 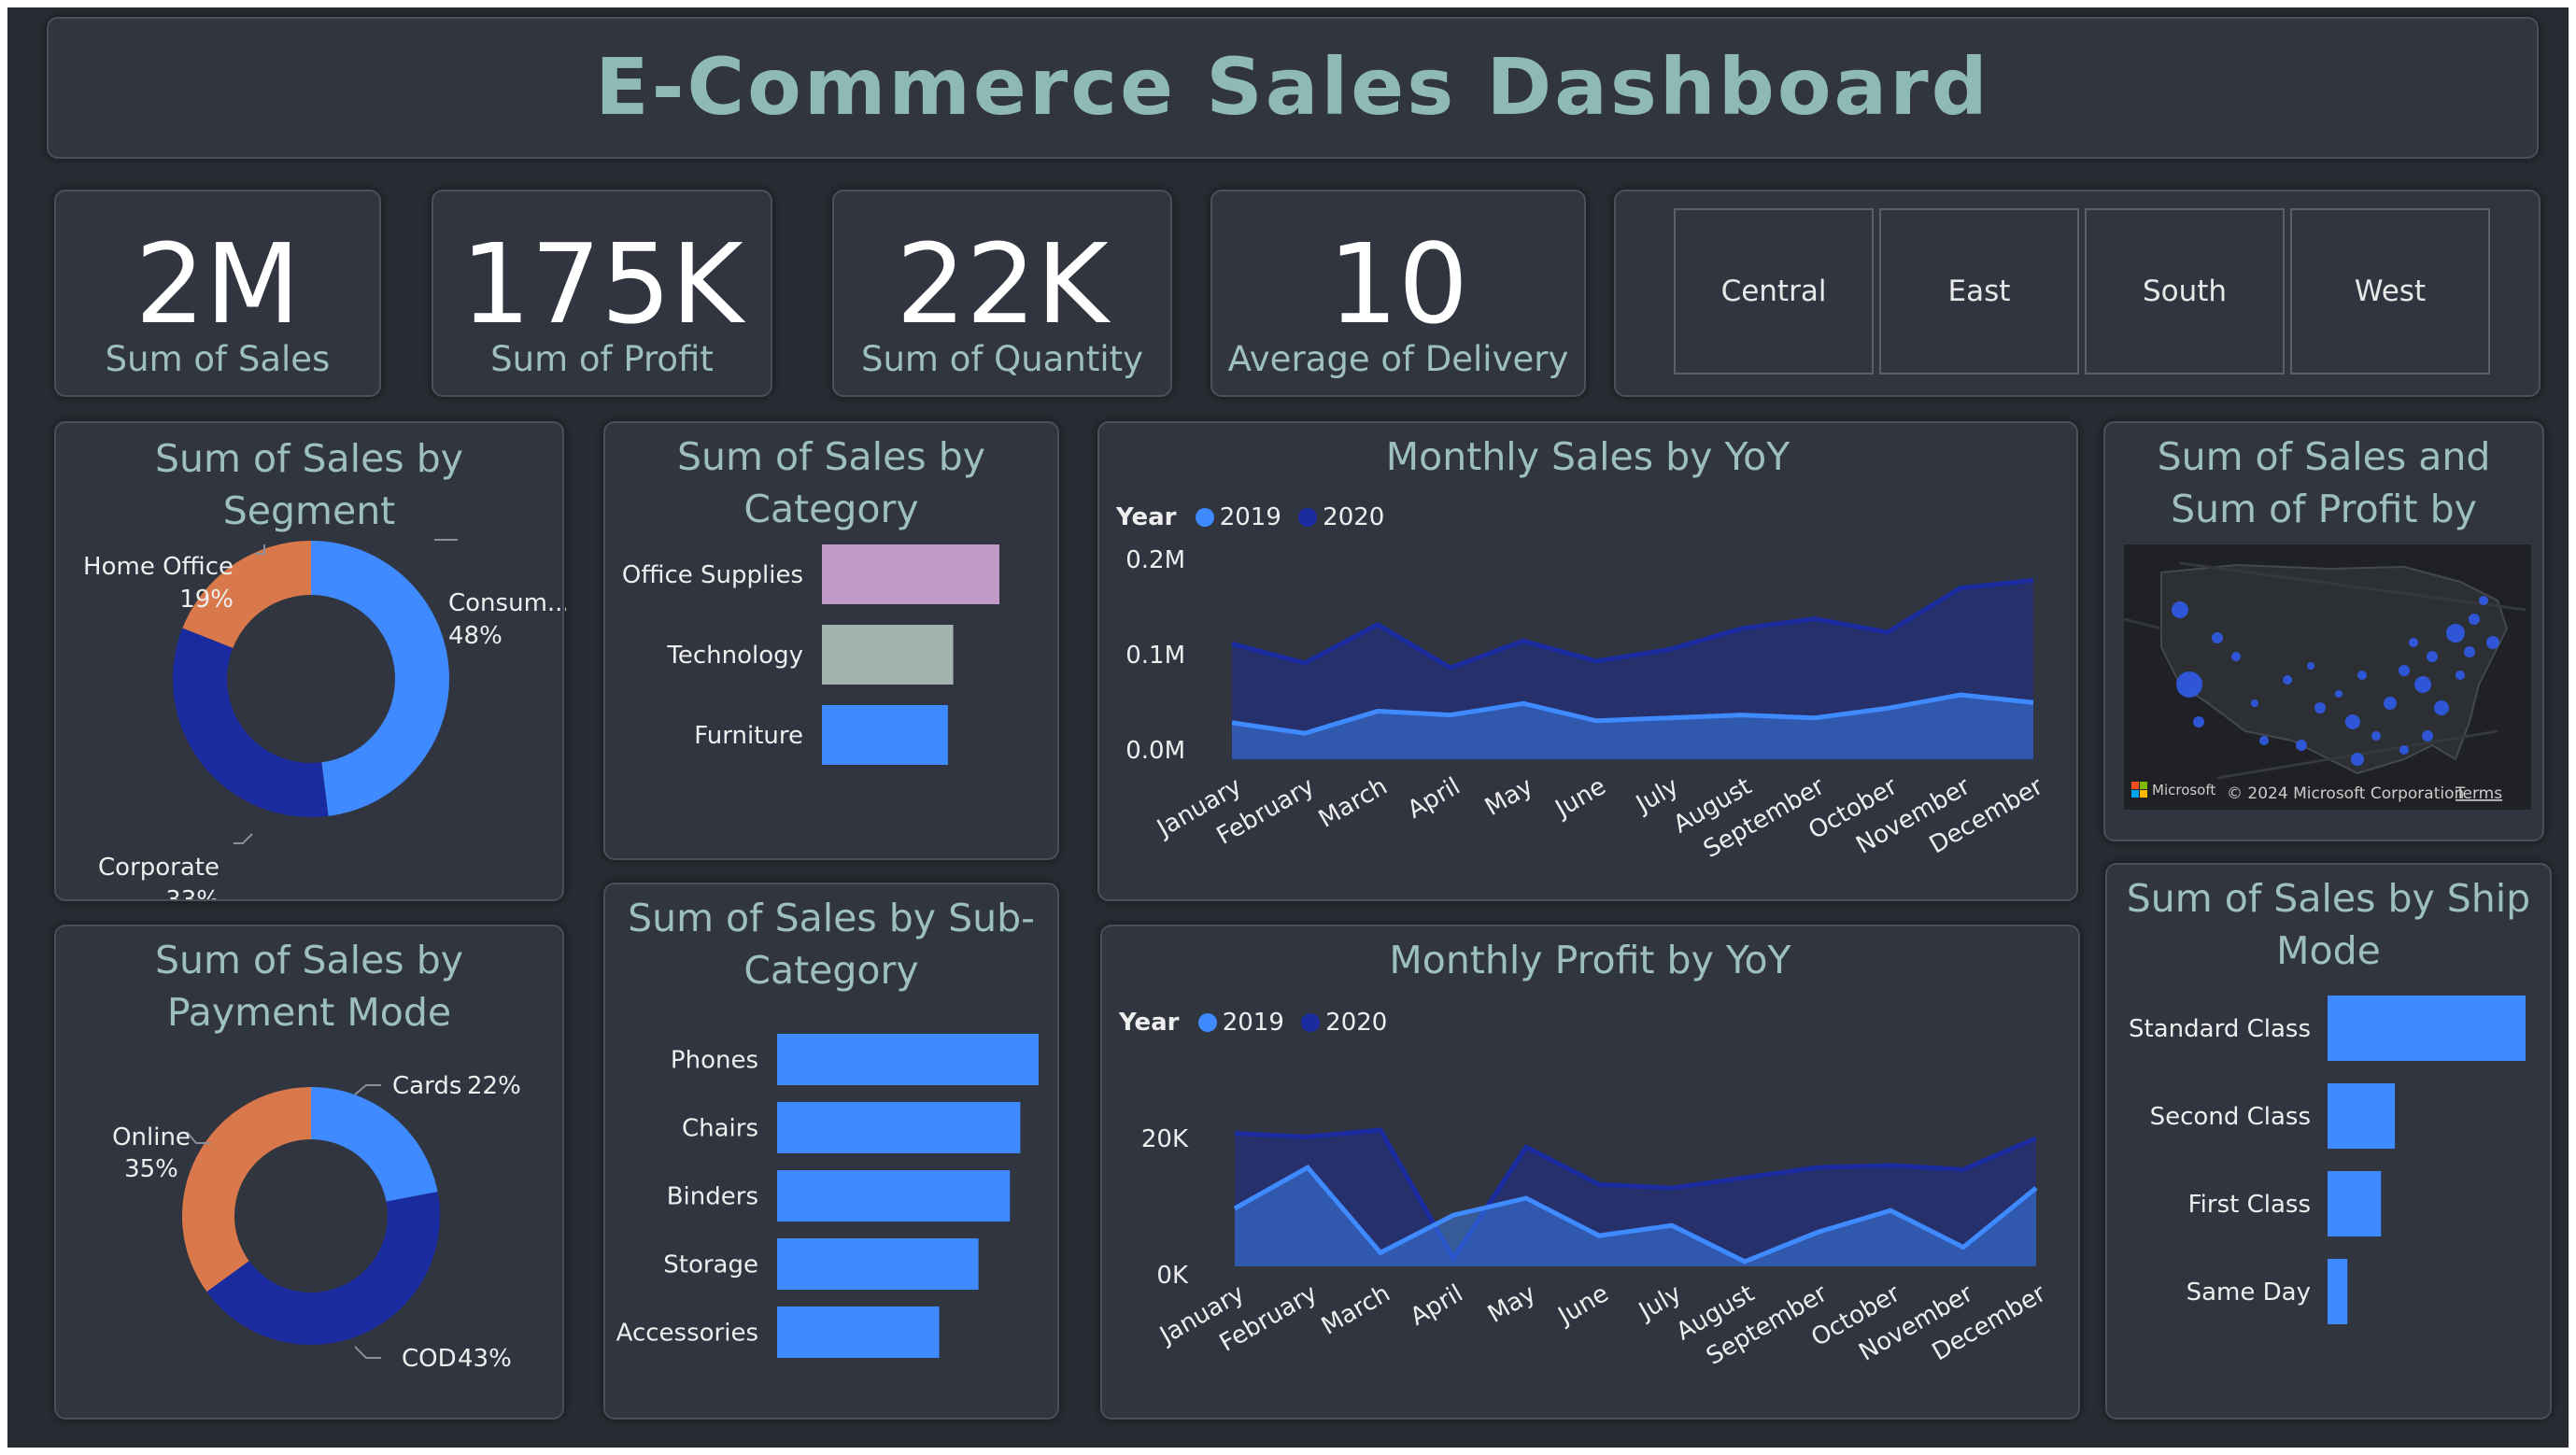 I want to click on legend-dot-icon, so click(x=1308, y=517).